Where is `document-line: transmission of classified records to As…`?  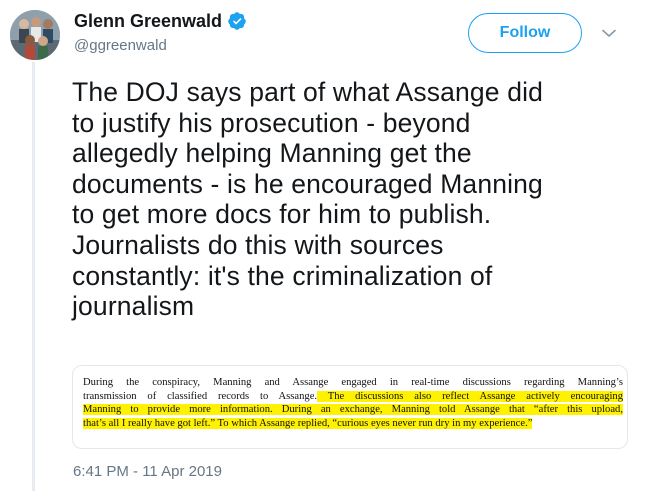
document-line: transmission of classified records to As… is located at coordinates (353, 397).